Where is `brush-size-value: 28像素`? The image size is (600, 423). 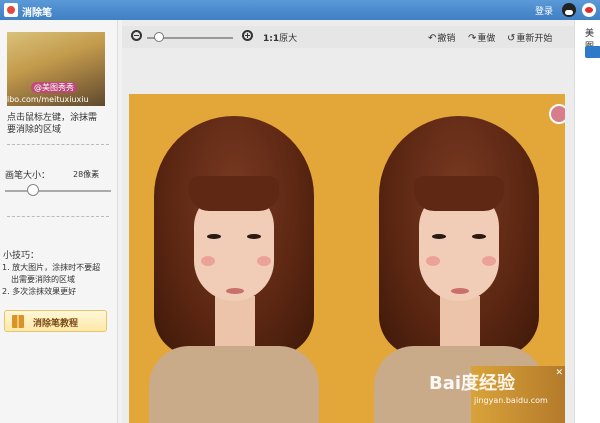
brush-size-value: 28像素 is located at coordinates (86, 174).